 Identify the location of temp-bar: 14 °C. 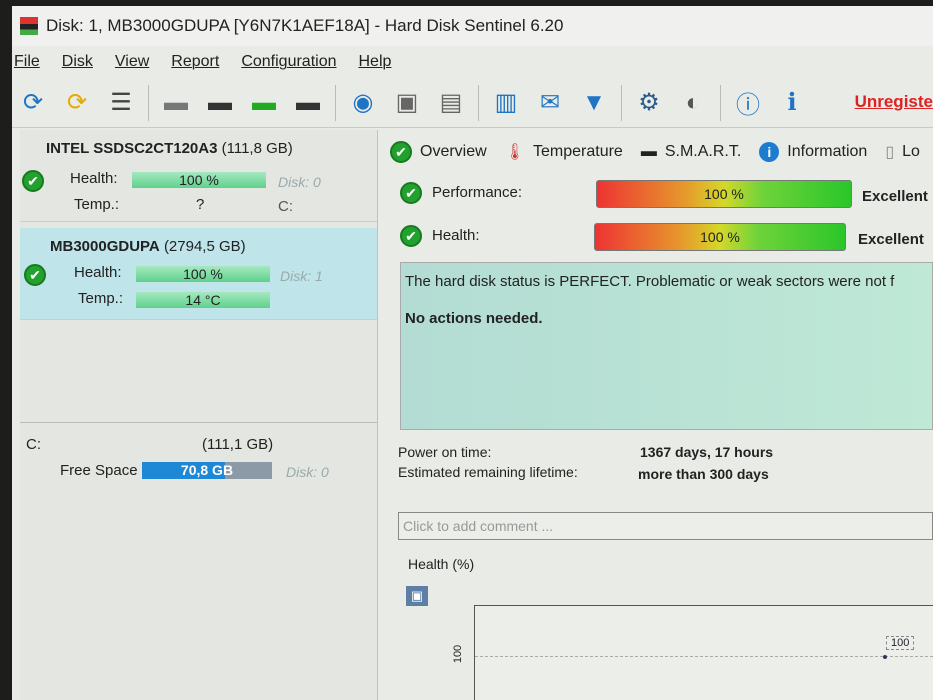
(203, 300).